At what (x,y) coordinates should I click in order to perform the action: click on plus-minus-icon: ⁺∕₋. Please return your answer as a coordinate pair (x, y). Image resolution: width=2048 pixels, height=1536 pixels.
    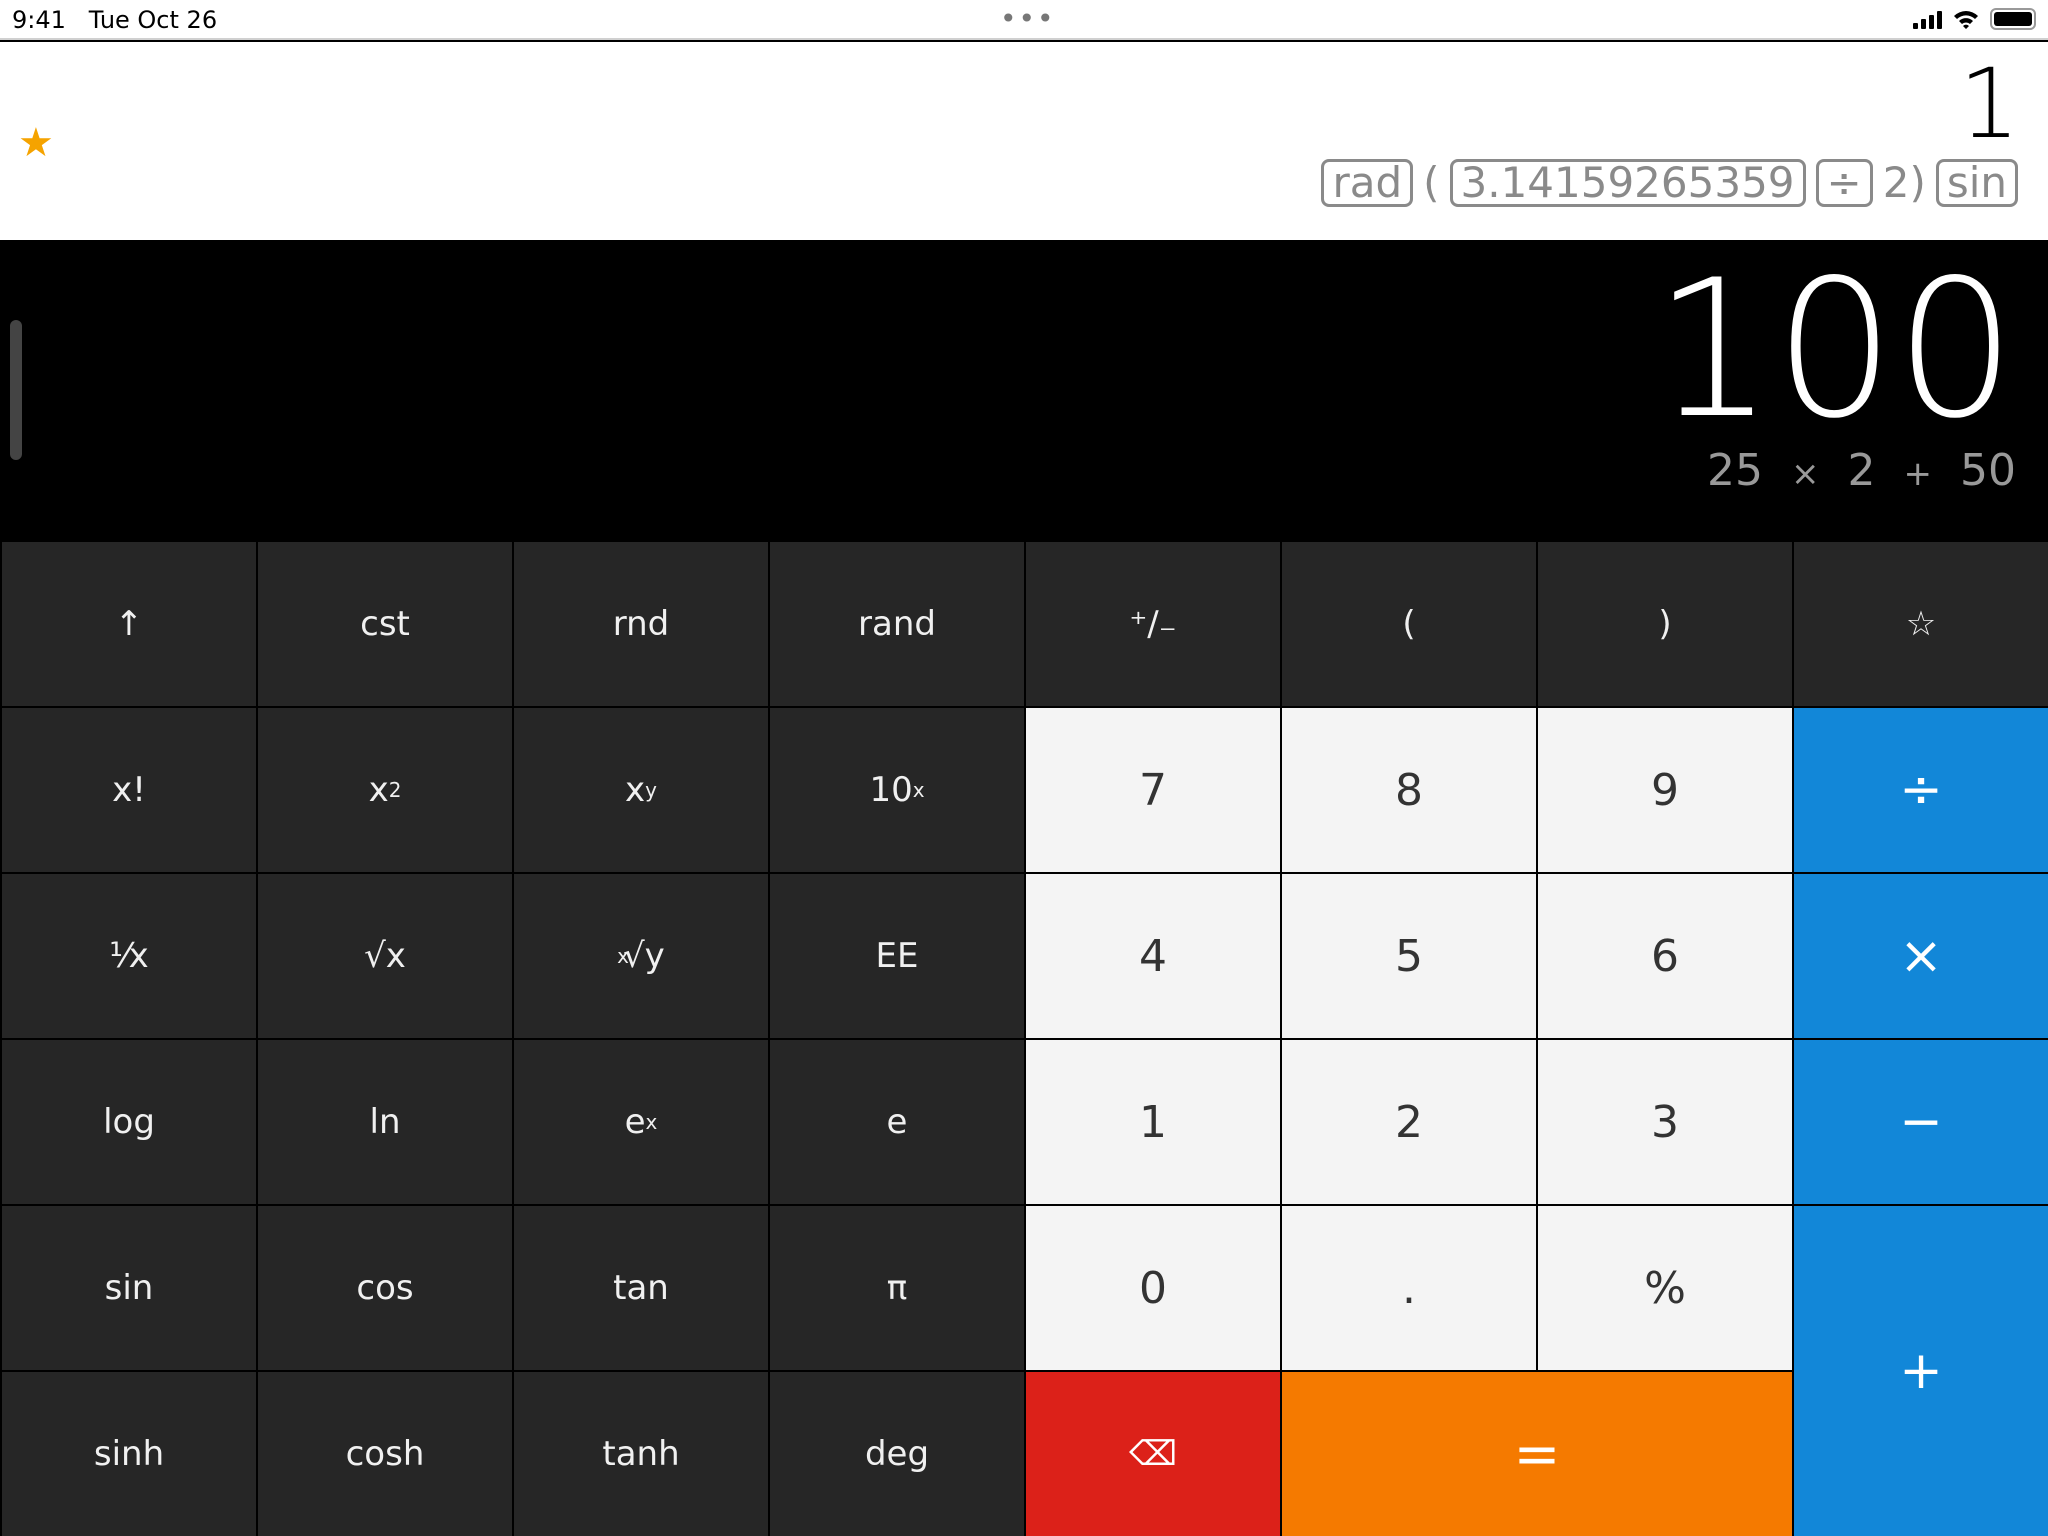
    Looking at the image, I should click on (1153, 624).